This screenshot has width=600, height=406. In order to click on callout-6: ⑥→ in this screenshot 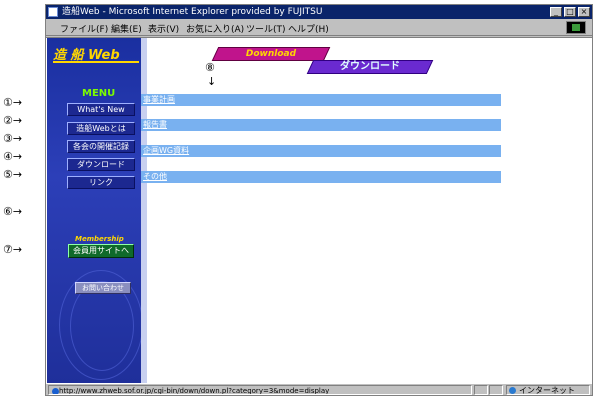, I will do `click(13, 211)`.